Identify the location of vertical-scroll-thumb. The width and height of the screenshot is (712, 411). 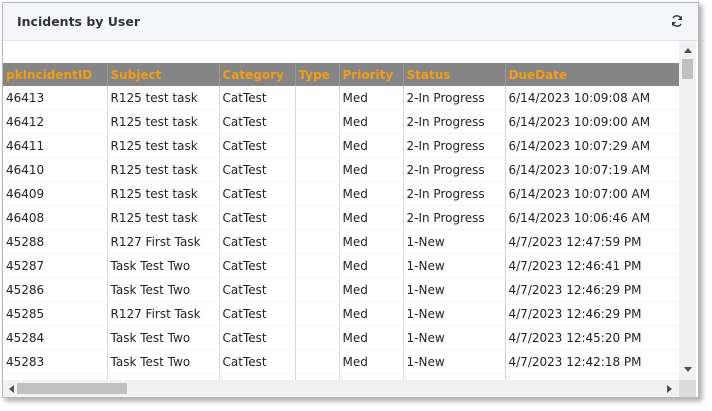
(687, 69).